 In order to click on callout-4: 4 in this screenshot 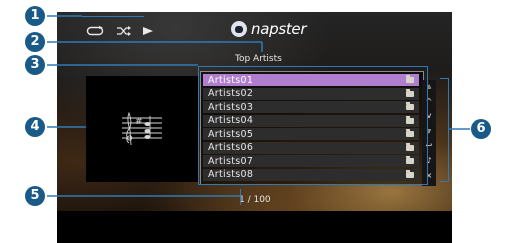, I will do `click(35, 127)`.